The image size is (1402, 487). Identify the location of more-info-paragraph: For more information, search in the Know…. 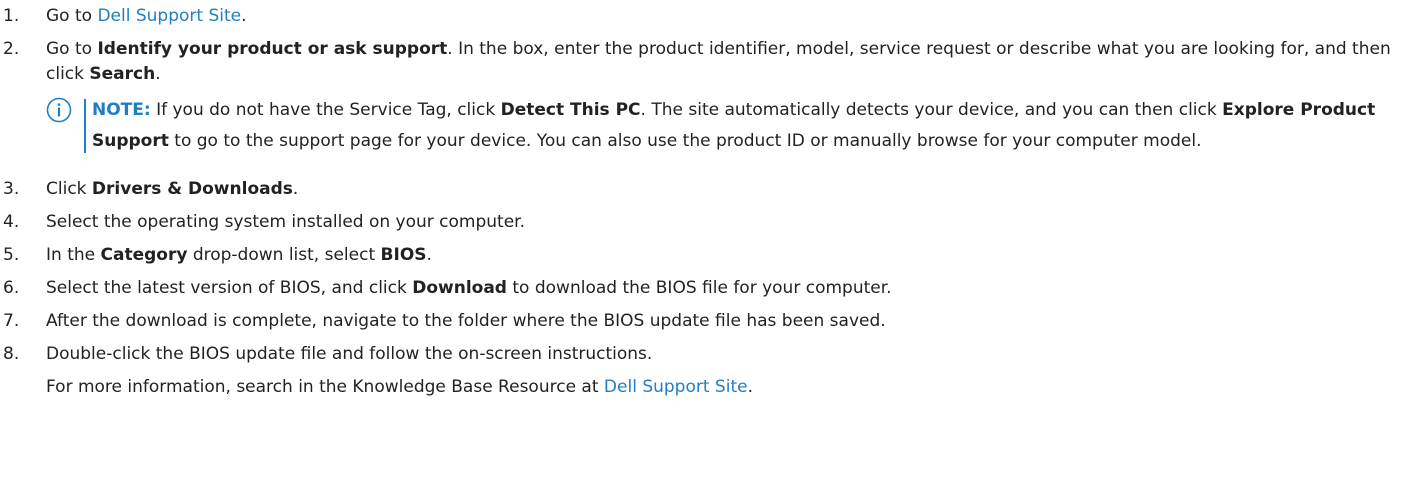
(701, 387).